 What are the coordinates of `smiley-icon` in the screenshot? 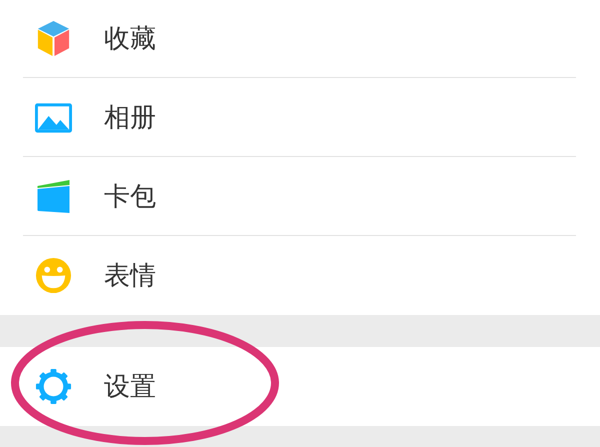 It's located at (53, 275).